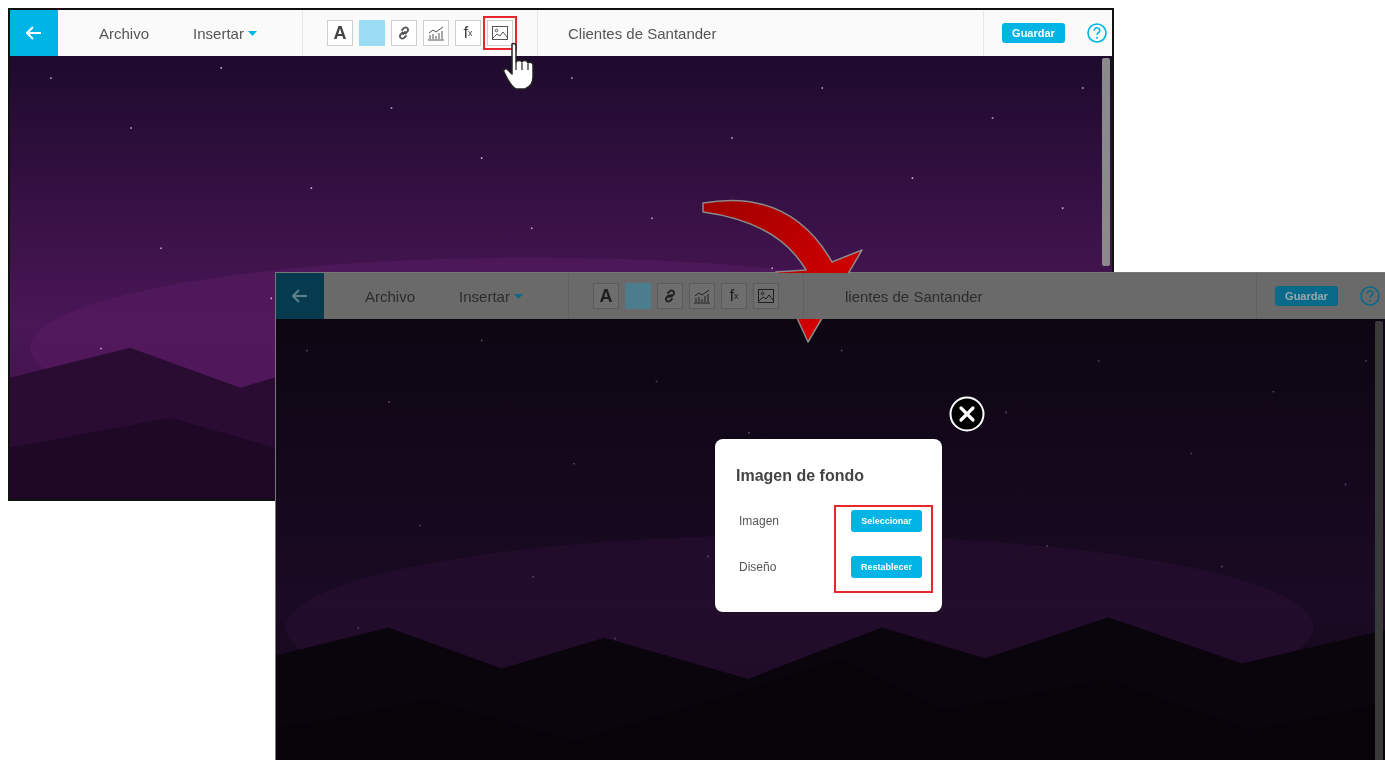 This screenshot has width=1385, height=760. What do you see at coordinates (759, 521) in the screenshot?
I see `field-label: Imagen` at bounding box center [759, 521].